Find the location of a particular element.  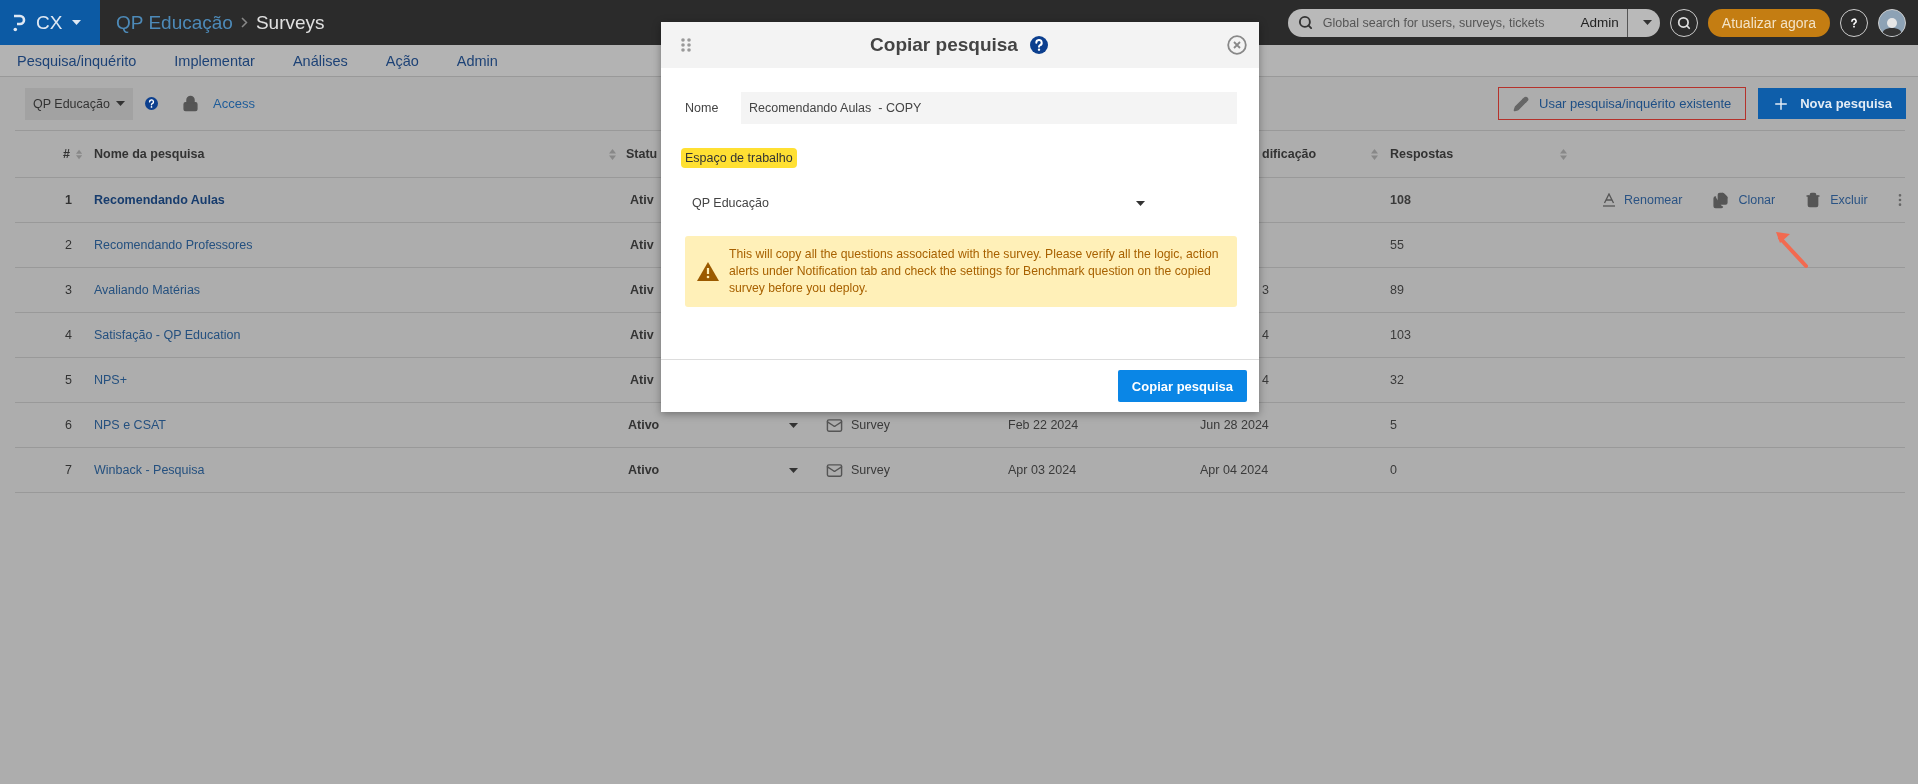

row-number: 2 is located at coordinates (68, 245).